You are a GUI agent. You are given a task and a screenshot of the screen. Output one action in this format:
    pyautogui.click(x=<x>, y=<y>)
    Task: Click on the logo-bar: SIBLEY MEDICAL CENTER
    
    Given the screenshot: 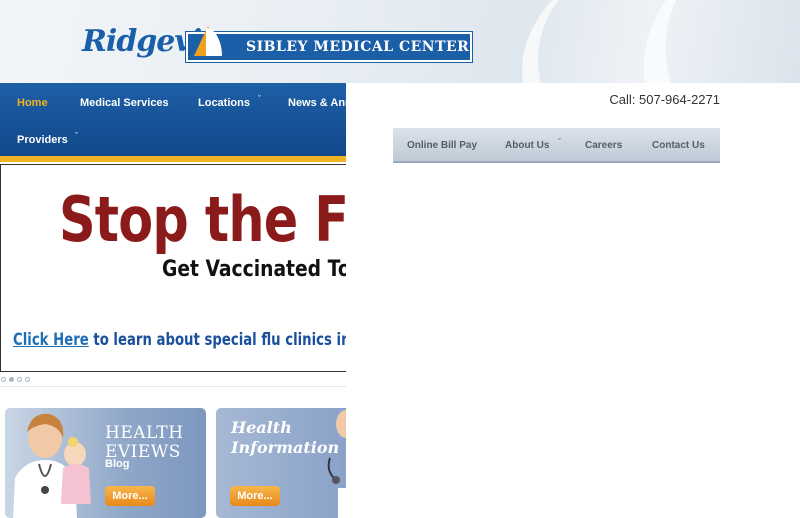 What is the action you would take?
    pyautogui.click(x=329, y=44)
    